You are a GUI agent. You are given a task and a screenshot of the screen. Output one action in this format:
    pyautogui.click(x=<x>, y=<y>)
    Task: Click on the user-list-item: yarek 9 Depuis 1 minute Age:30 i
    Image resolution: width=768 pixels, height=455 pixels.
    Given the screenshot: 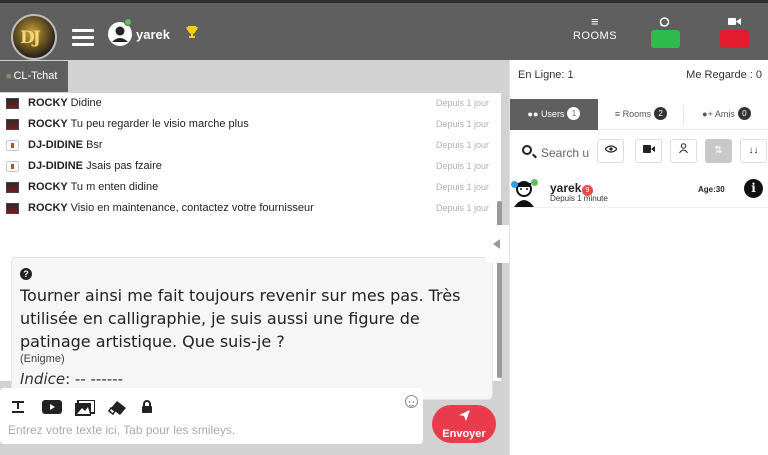 What is the action you would take?
    pyautogui.click(x=639, y=192)
    